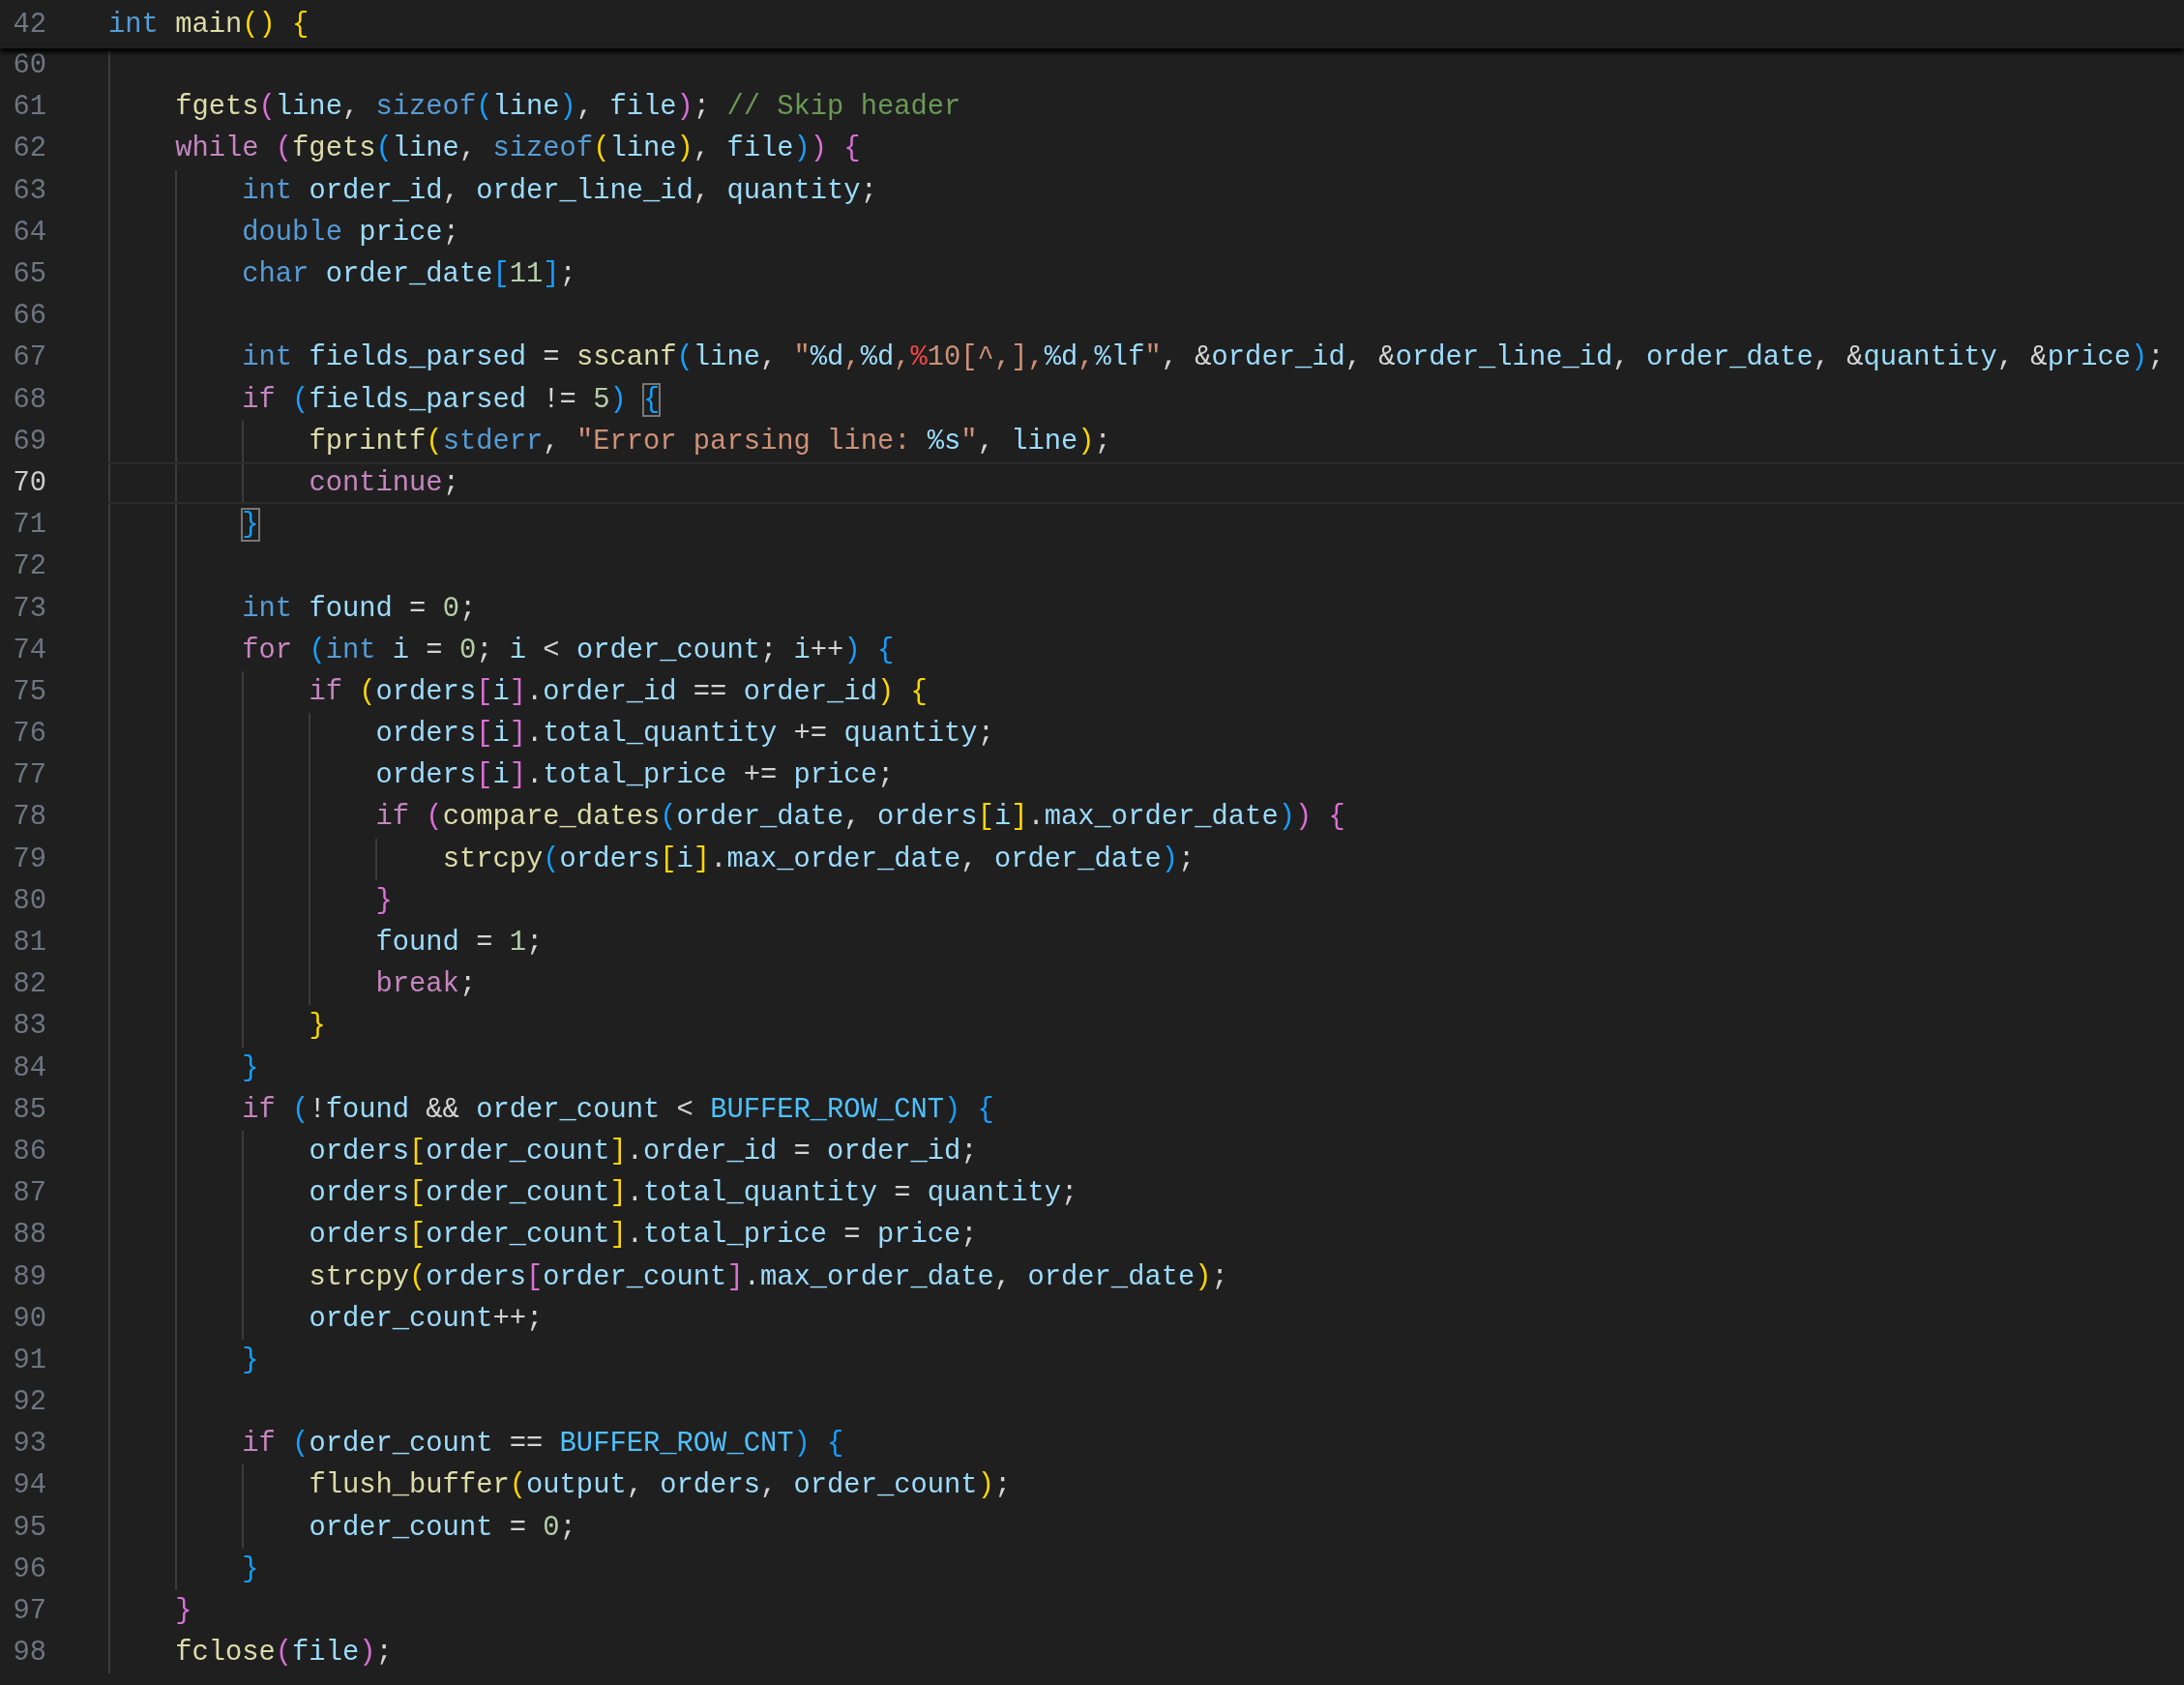  What do you see at coordinates (209, 24) in the screenshot?
I see `code-line: int main() {` at bounding box center [209, 24].